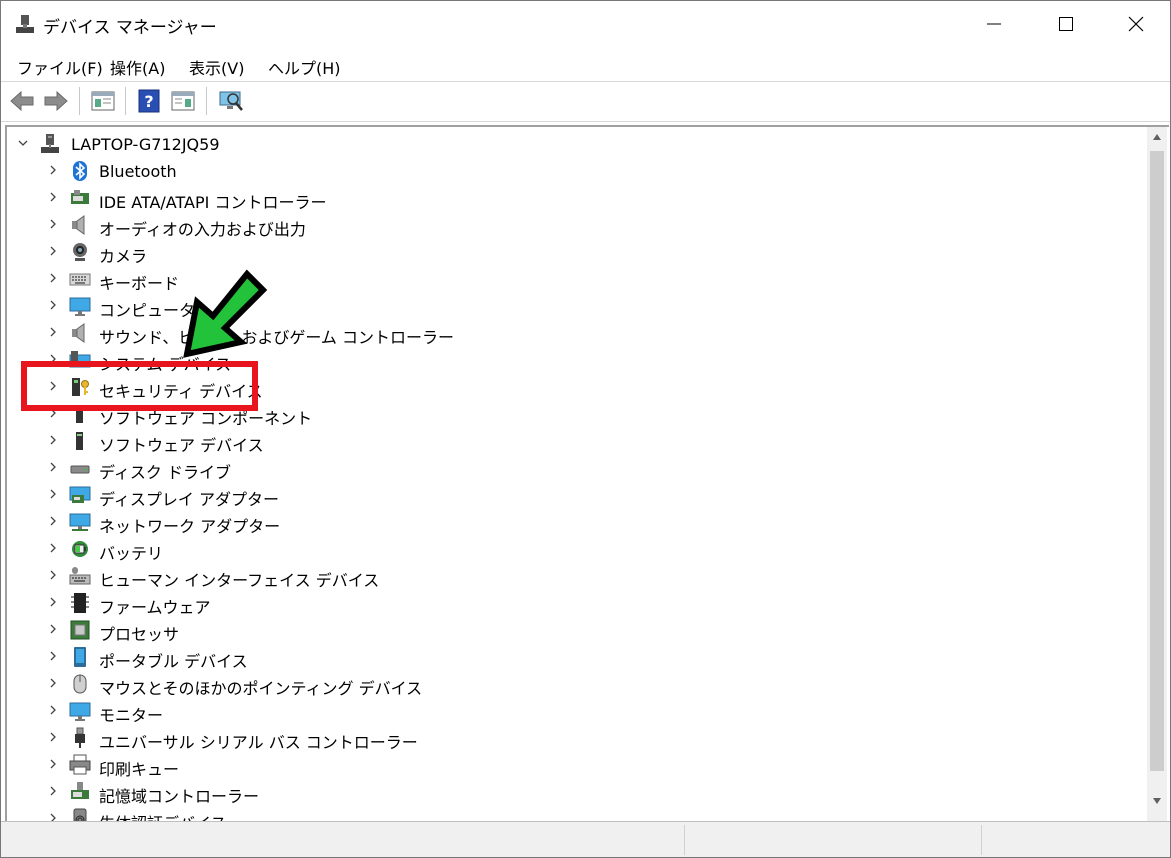 This screenshot has height=858, width=1171. I want to click on menu-file: ファイル(F), so click(60, 67).